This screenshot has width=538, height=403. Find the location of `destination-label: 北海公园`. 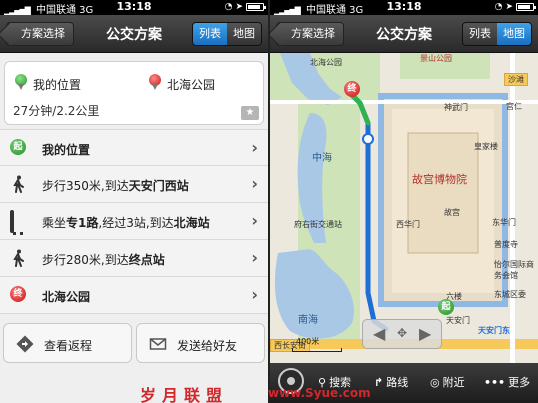

destination-label: 北海公园 is located at coordinates (191, 85).